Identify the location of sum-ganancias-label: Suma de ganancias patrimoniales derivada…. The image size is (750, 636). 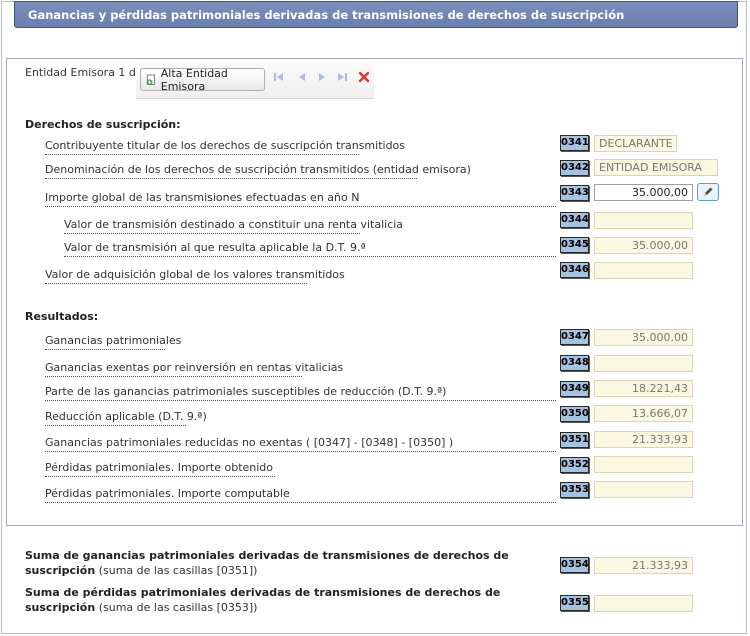
(290, 563).